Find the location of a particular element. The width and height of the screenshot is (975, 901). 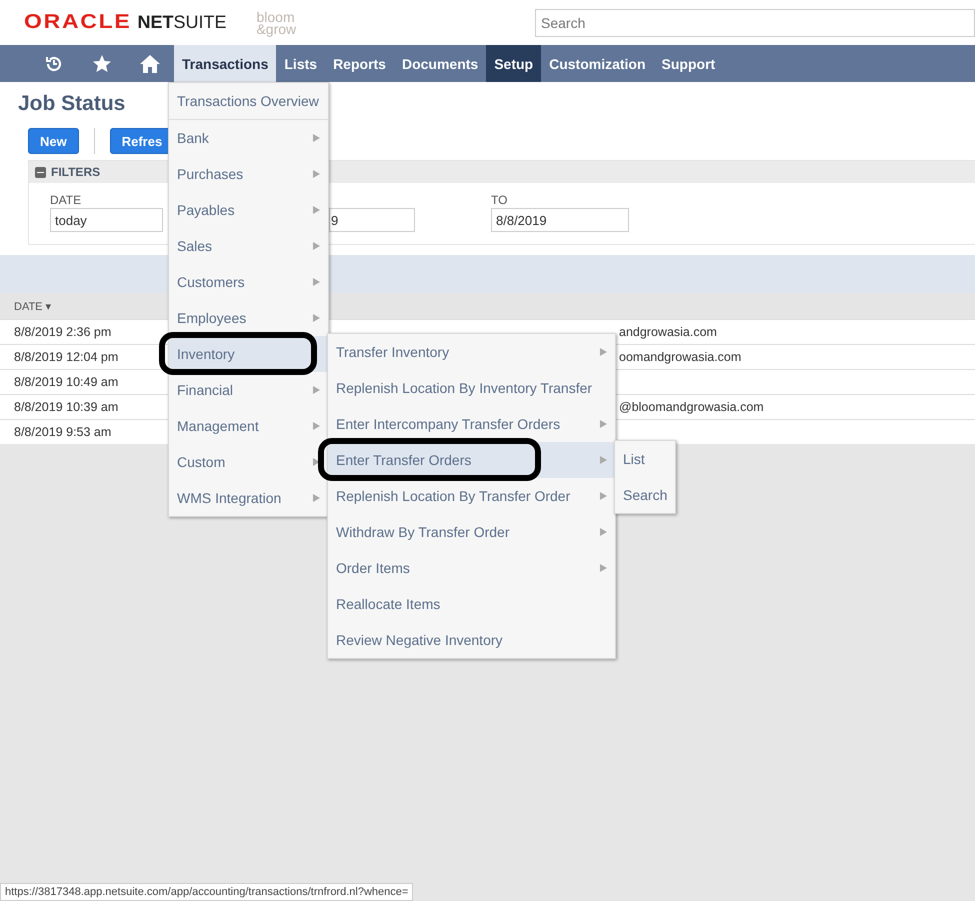

field-label: DATE is located at coordinates (66, 200).